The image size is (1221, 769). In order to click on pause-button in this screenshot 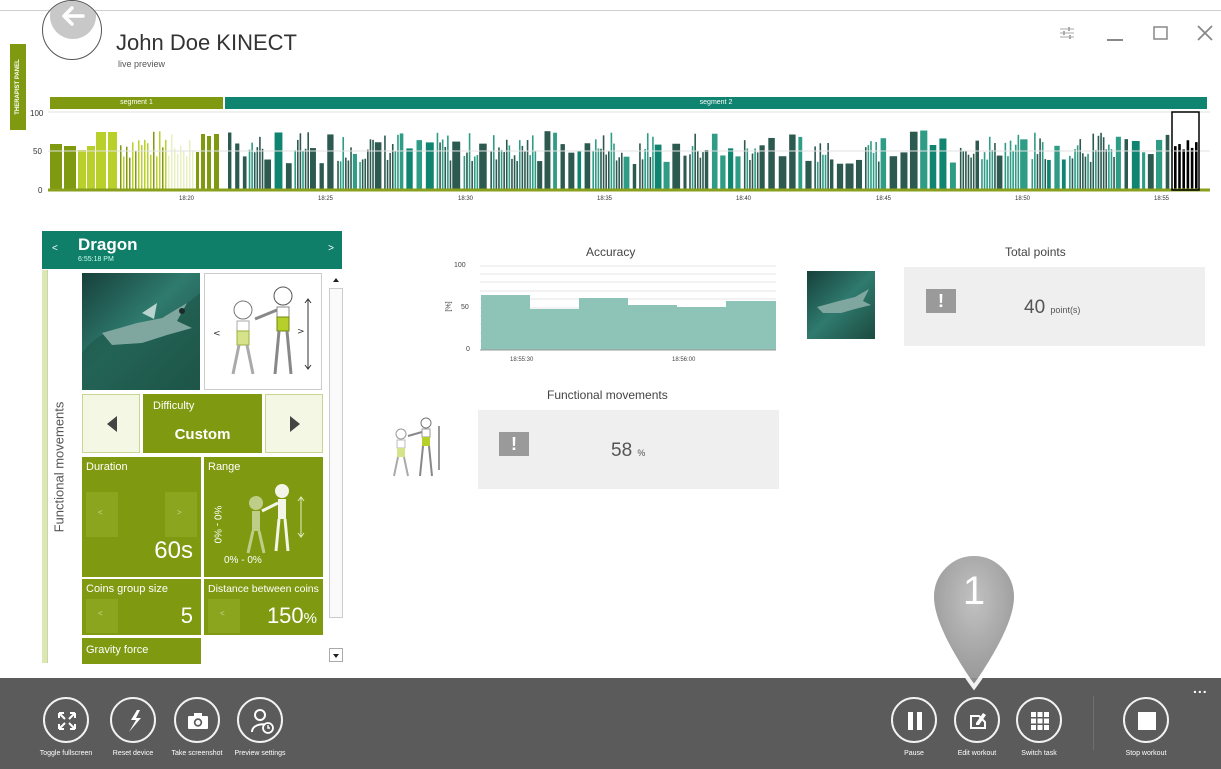, I will do `click(914, 720)`.